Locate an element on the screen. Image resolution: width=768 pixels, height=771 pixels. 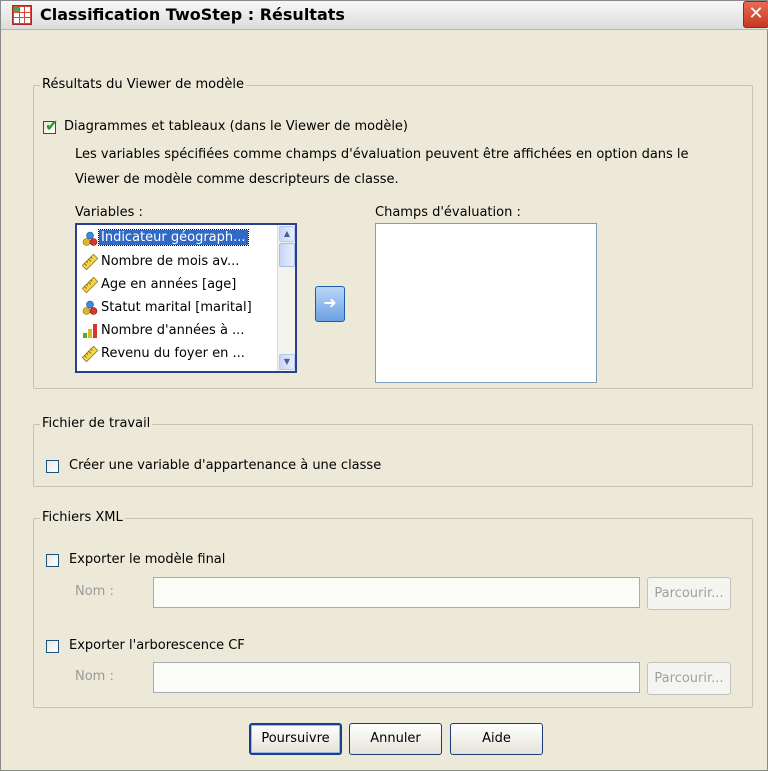
check-icon: ✔ is located at coordinates (52, 125).